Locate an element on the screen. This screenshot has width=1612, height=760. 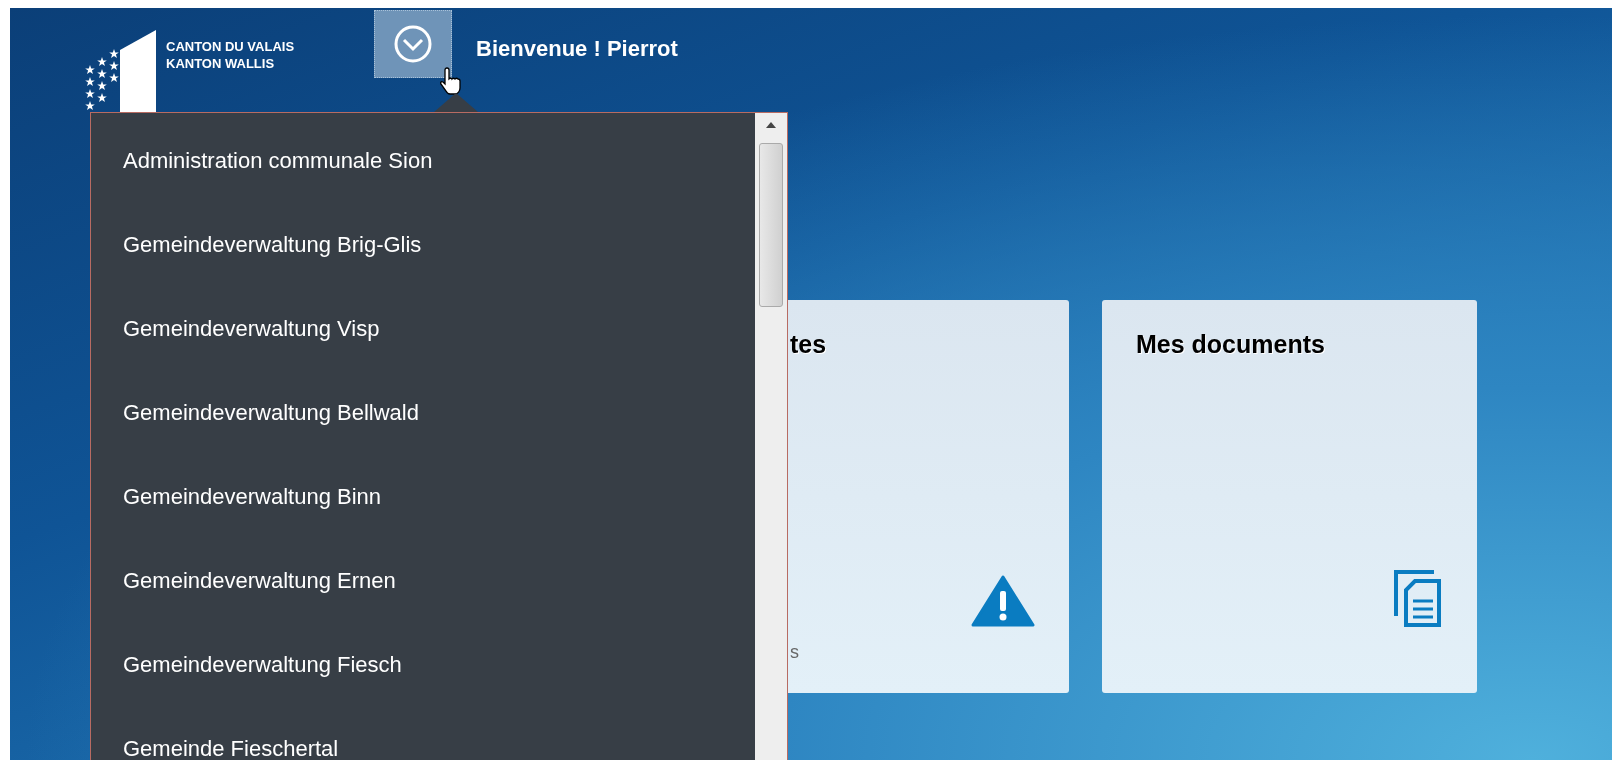
chevron-down-circle-icon is located at coordinates (413, 44).